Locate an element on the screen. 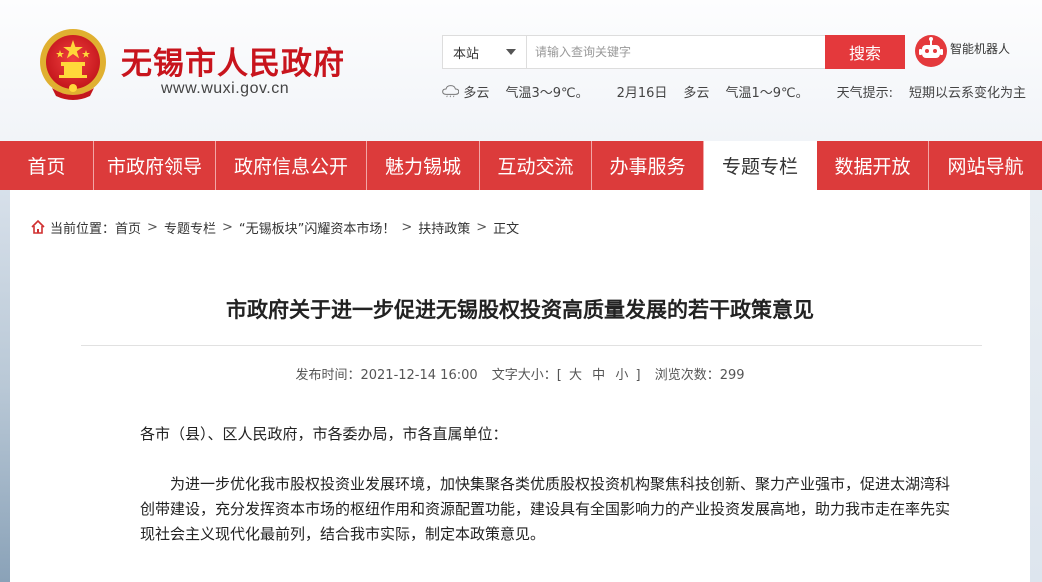 Image resolution: width=1042 pixels, height=582 pixels. home-icon is located at coordinates (38, 226).